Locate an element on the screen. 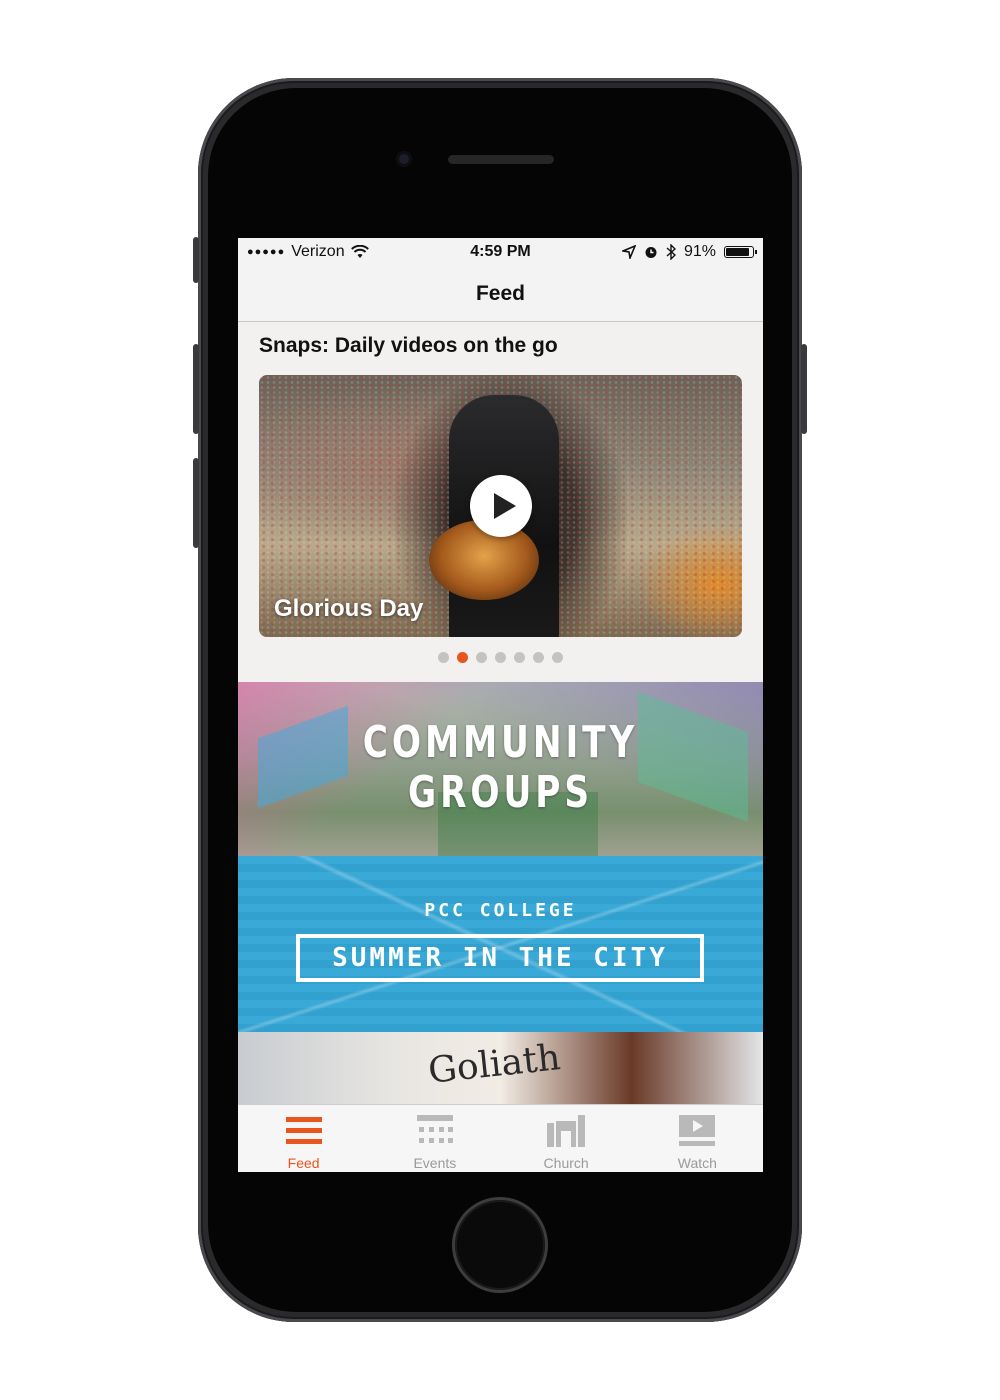 Image resolution: width=1000 pixels, height=1400 pixels. location-arrow-icon is located at coordinates (628, 252).